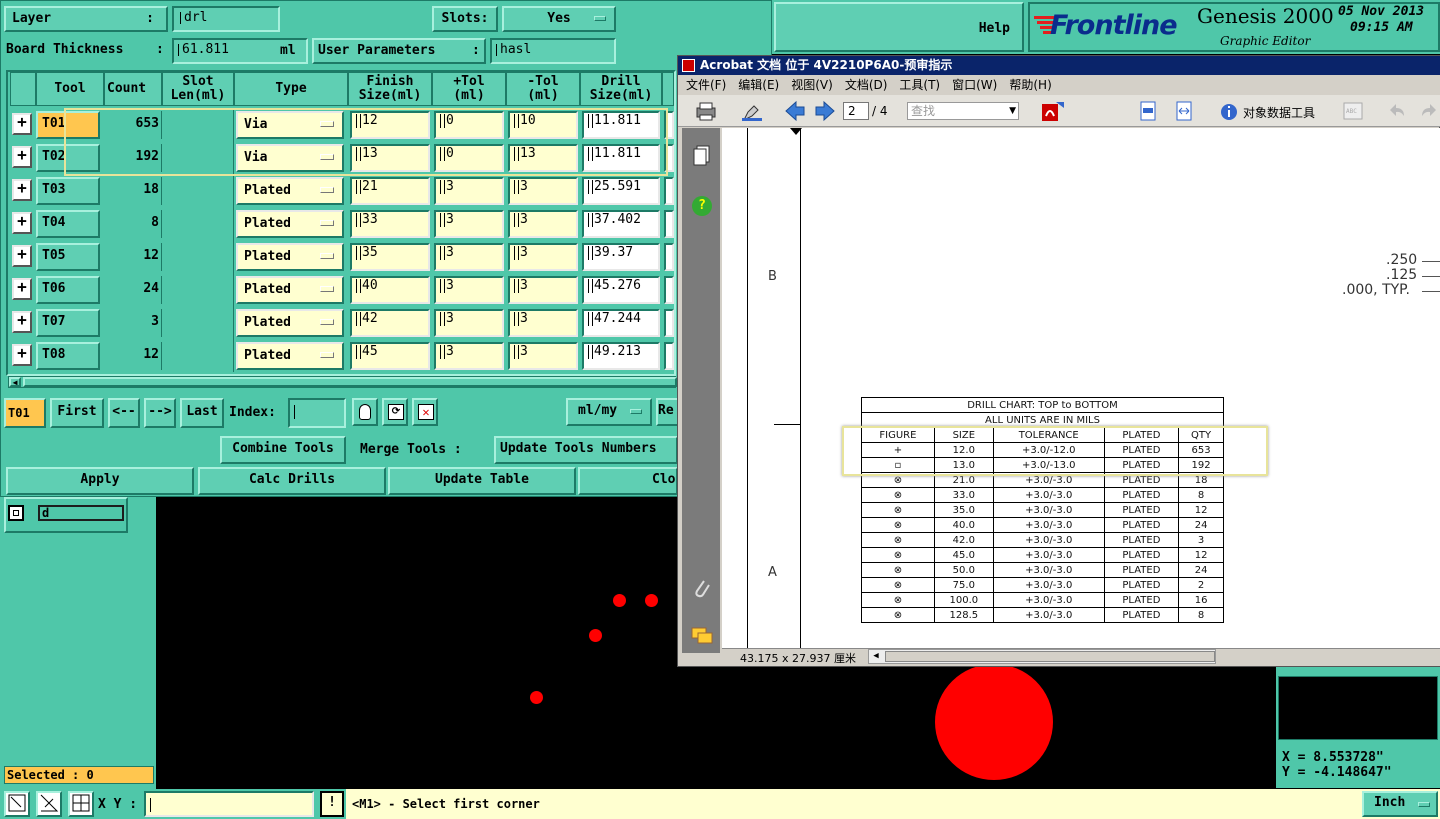  What do you see at coordinates (586, 450) in the screenshot?
I see `update-tools-numbers-button: Update Tools Numbers` at bounding box center [586, 450].